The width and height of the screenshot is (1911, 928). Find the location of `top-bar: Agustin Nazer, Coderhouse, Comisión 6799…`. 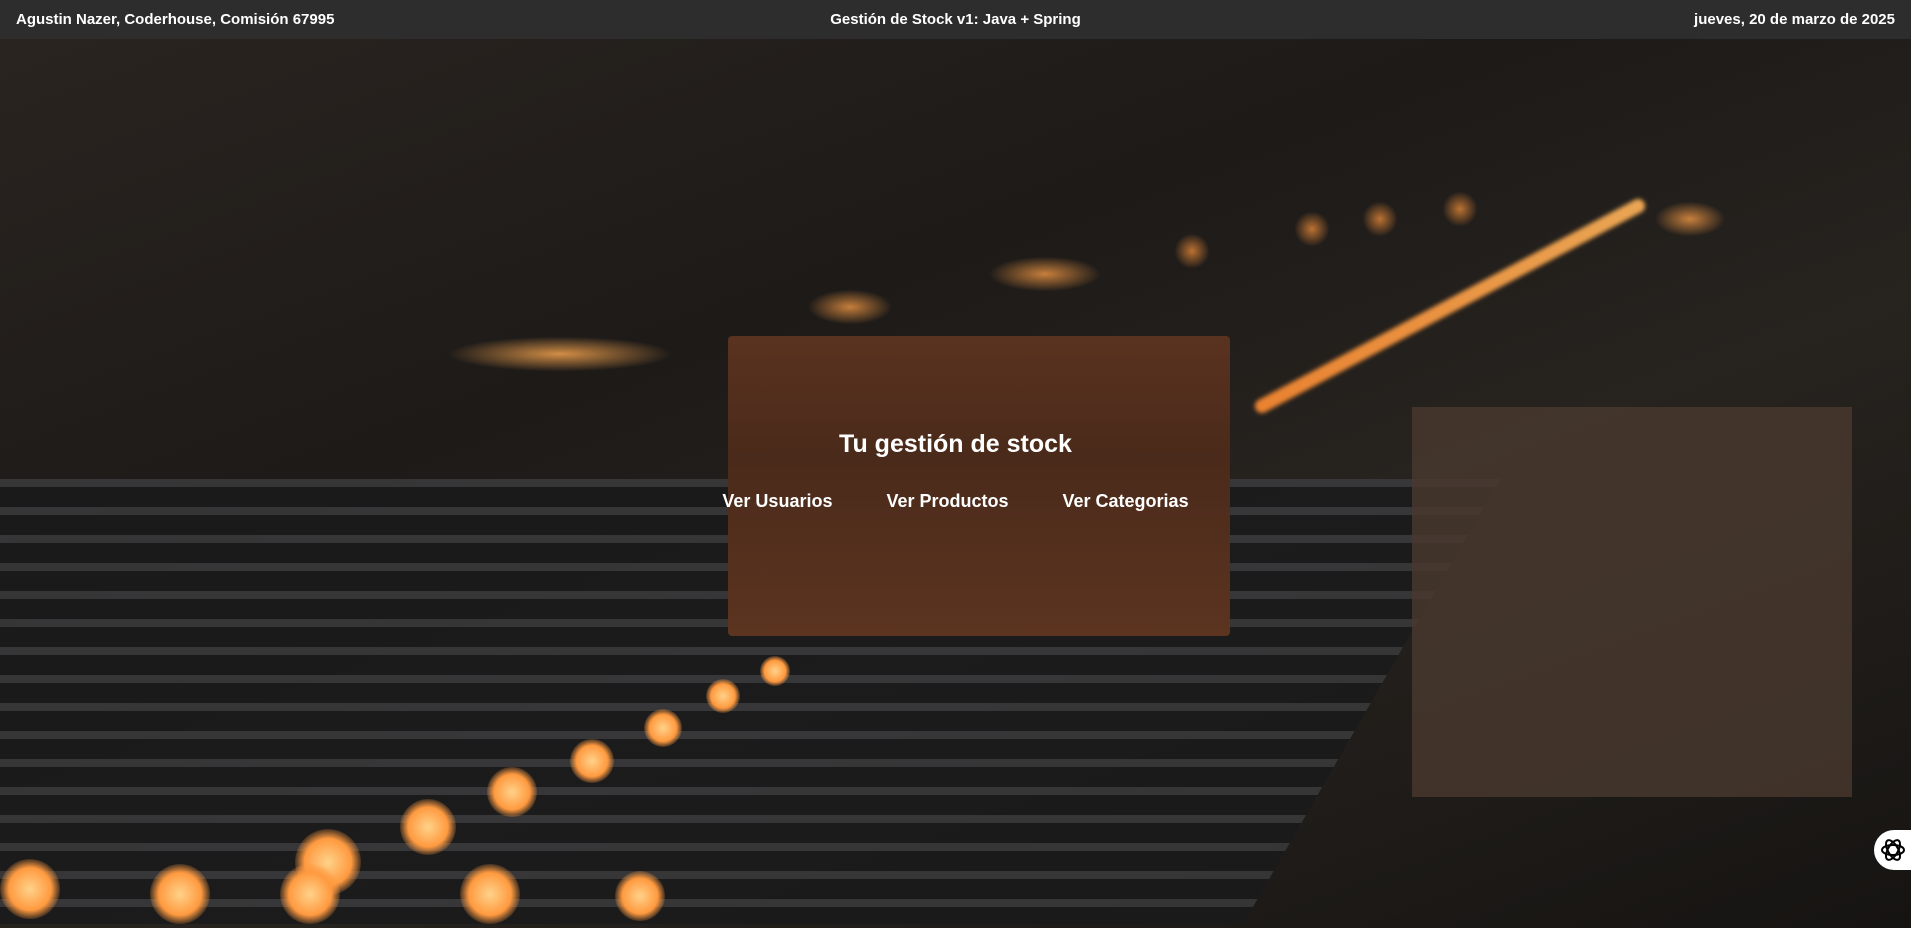

top-bar: Agustin Nazer, Coderhouse, Comisión 6799… is located at coordinates (955, 19).